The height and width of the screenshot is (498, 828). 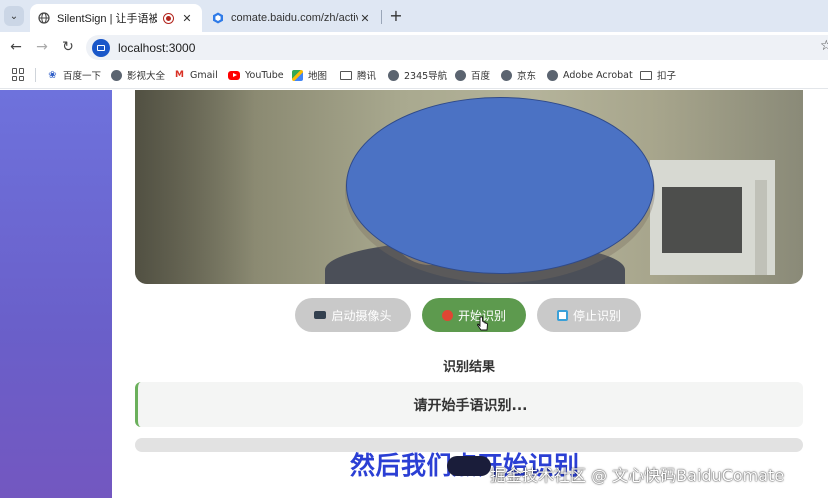 I want to click on record-dot-icon, so click(x=447, y=315).